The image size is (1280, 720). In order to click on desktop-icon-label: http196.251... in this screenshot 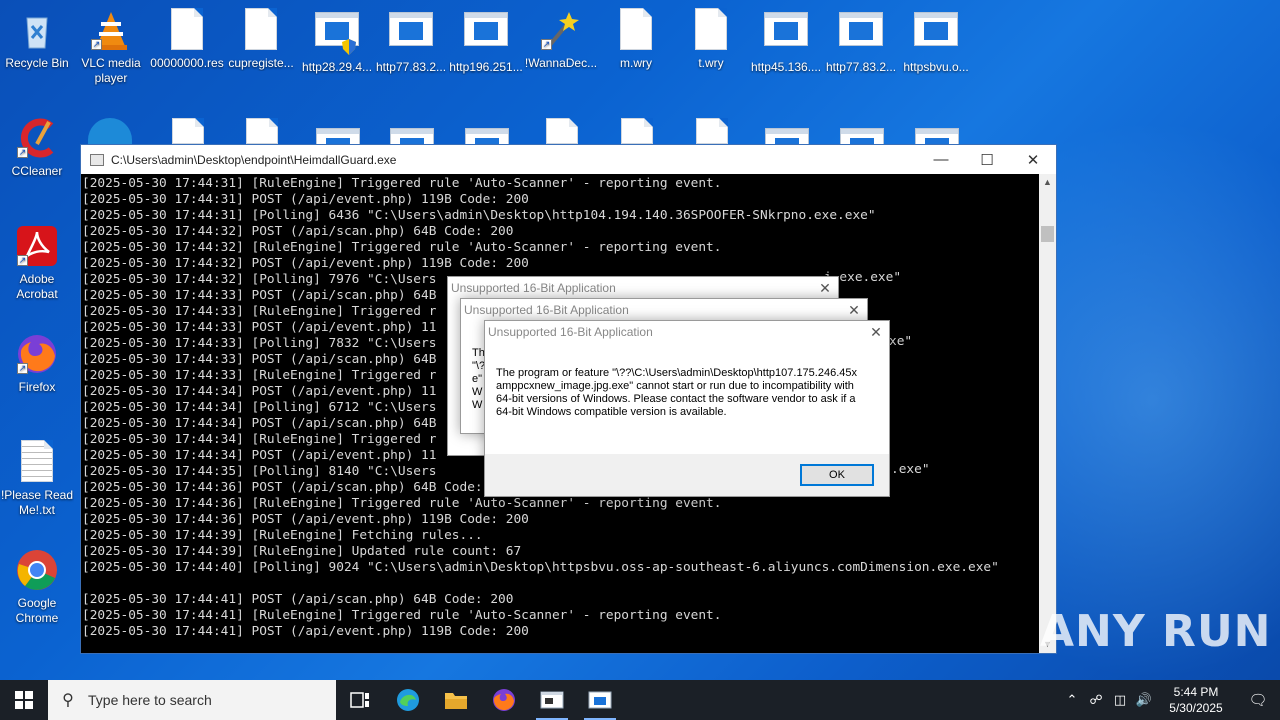, I will do `click(486, 67)`.